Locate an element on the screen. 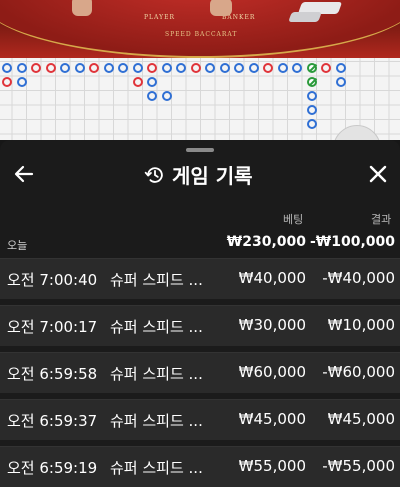 The height and width of the screenshot is (487, 400). sheet-title-group: 게임 기록 is located at coordinates (198, 174).